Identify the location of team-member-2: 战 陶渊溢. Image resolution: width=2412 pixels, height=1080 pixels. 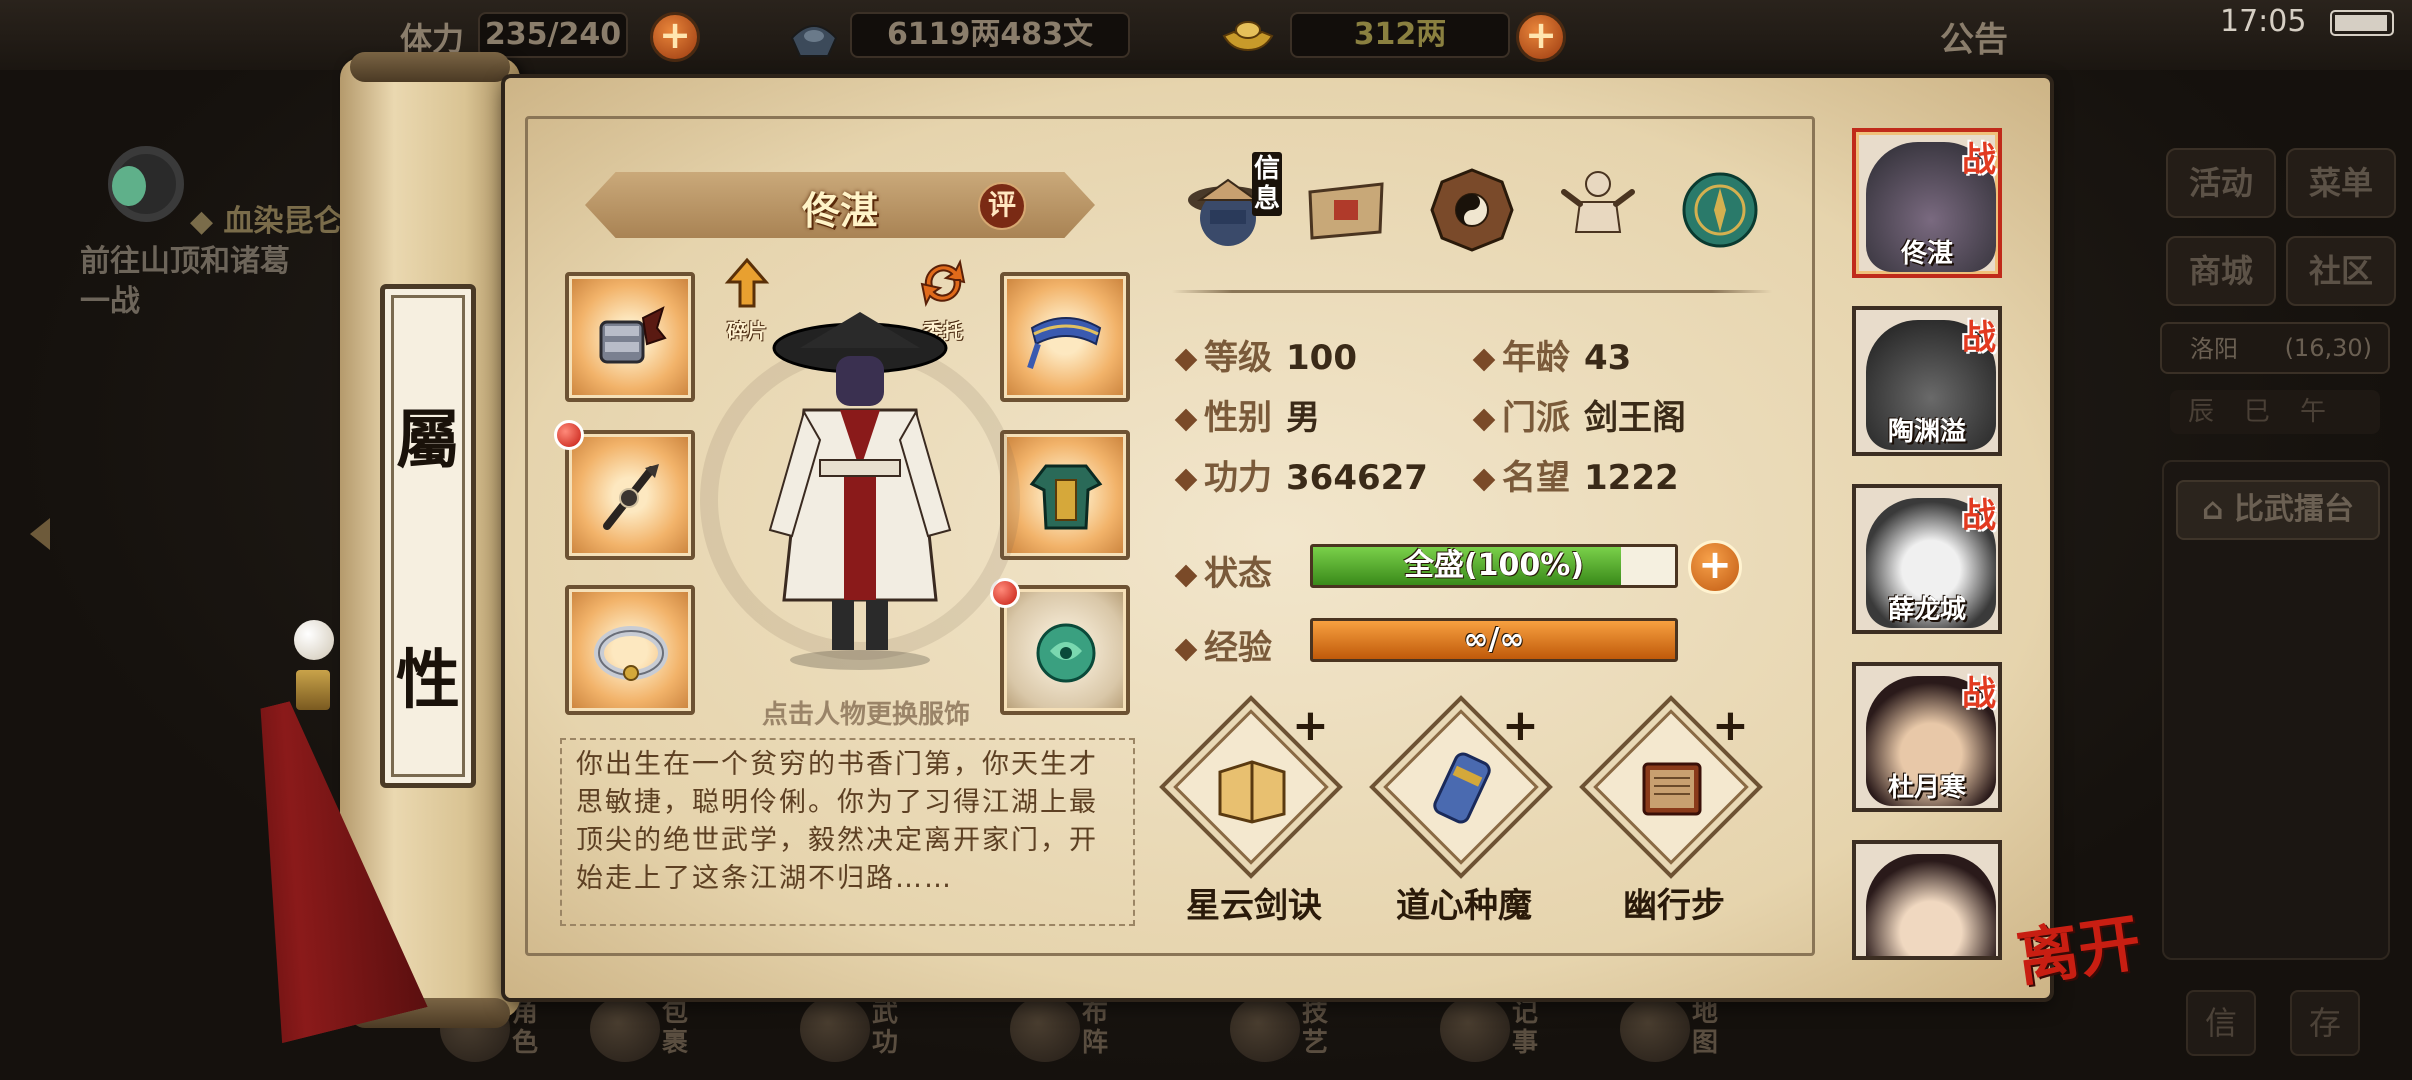
(1927, 381).